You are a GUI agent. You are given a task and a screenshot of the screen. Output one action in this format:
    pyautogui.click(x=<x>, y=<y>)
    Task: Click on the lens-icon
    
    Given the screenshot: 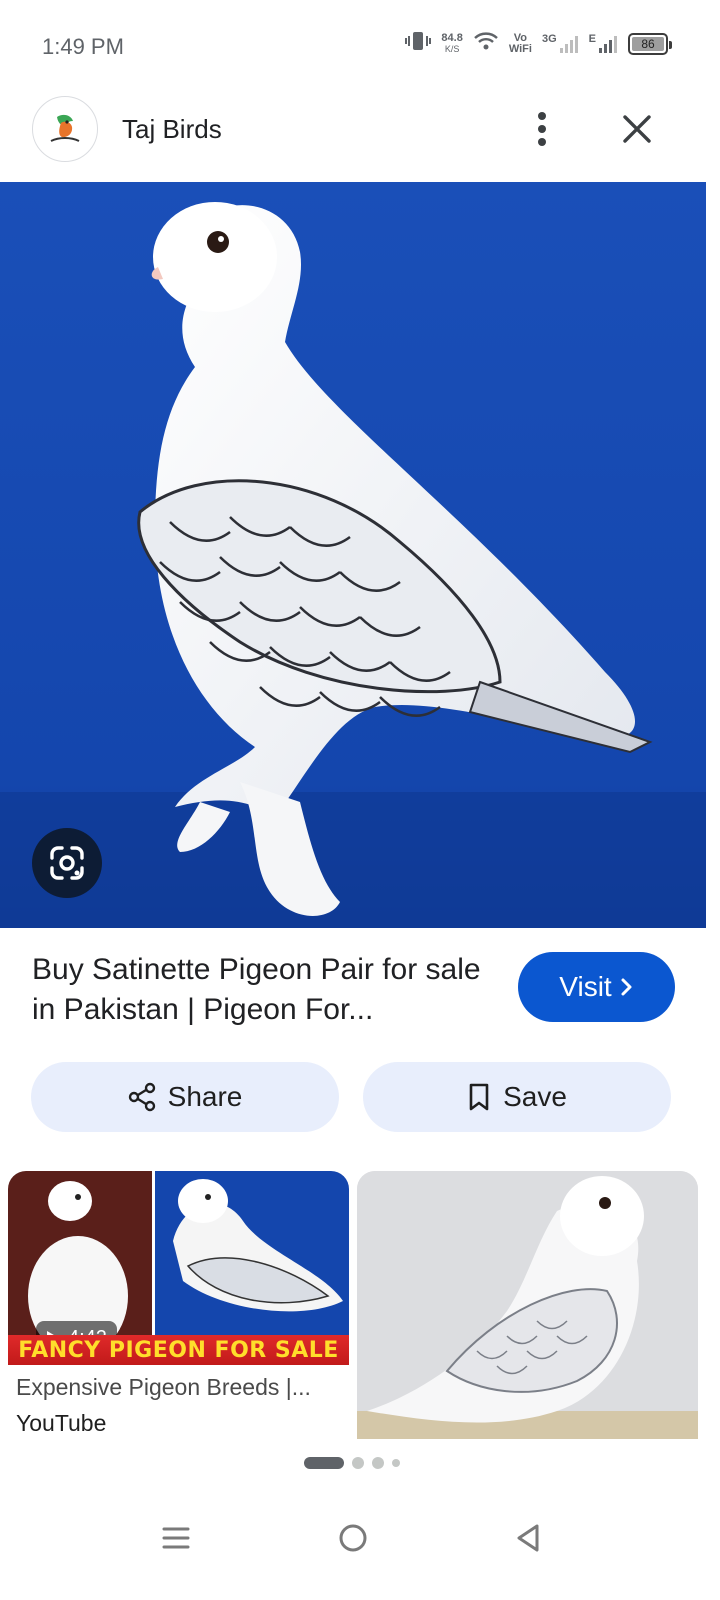 What is the action you would take?
    pyautogui.click(x=67, y=863)
    